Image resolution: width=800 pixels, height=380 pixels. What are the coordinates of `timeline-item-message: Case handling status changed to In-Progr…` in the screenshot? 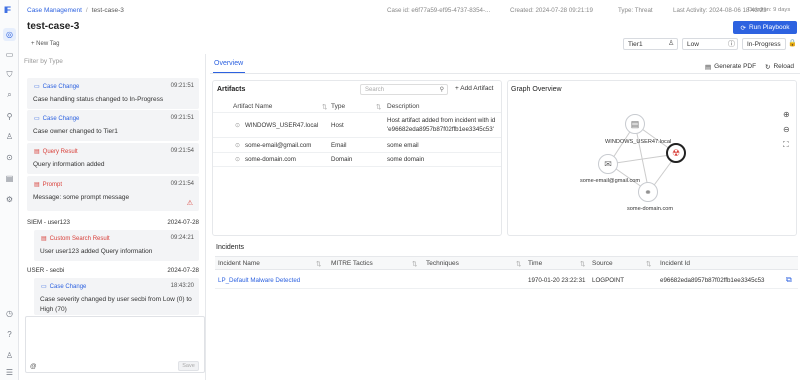 It's located at (98, 99).